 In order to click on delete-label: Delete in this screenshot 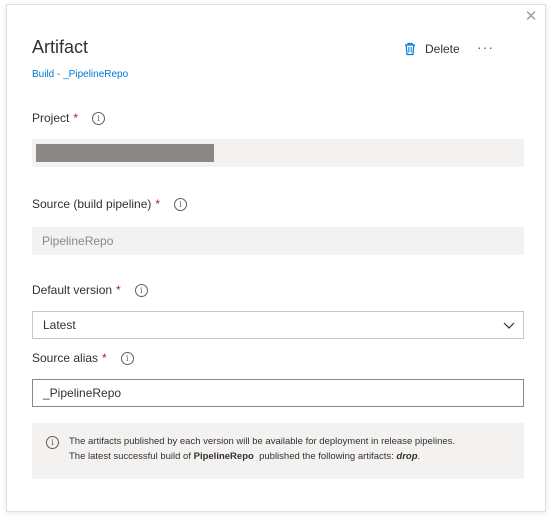, I will do `click(442, 49)`.